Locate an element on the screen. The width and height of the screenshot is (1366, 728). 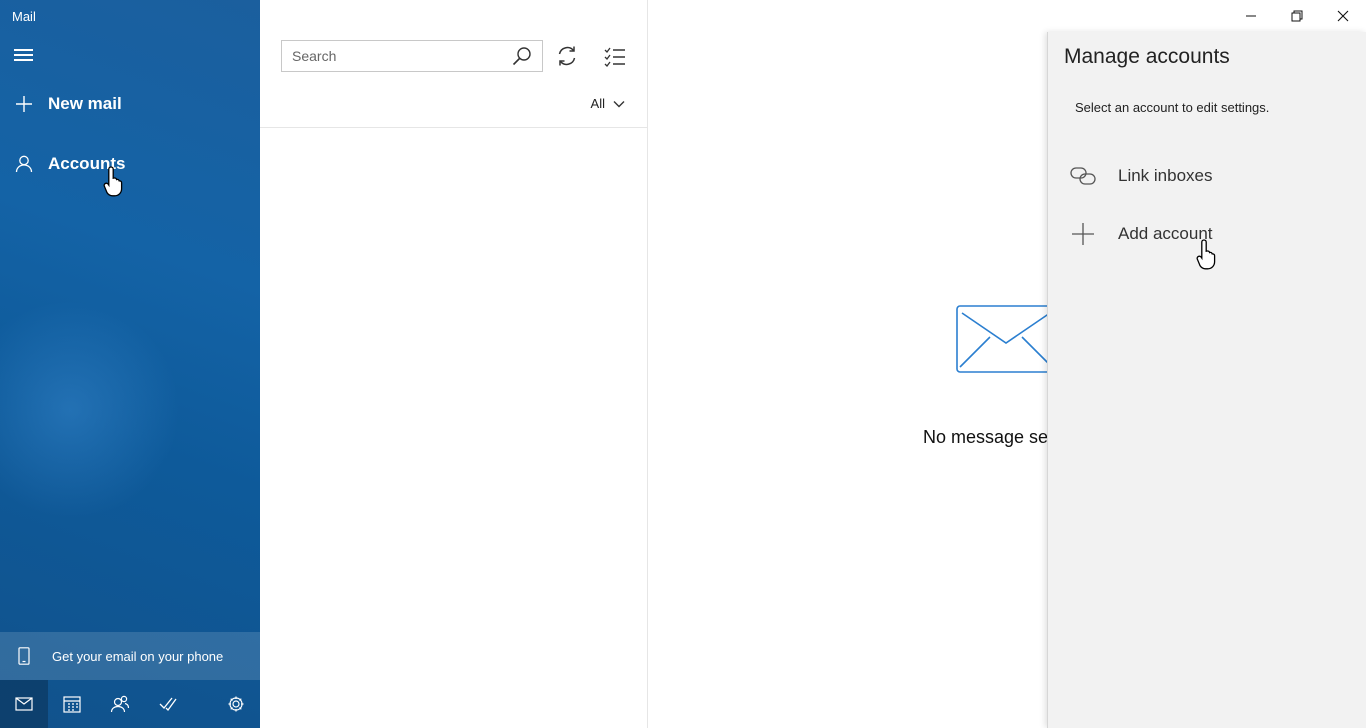
hamburger-menu-icon is located at coordinates (24, 55).